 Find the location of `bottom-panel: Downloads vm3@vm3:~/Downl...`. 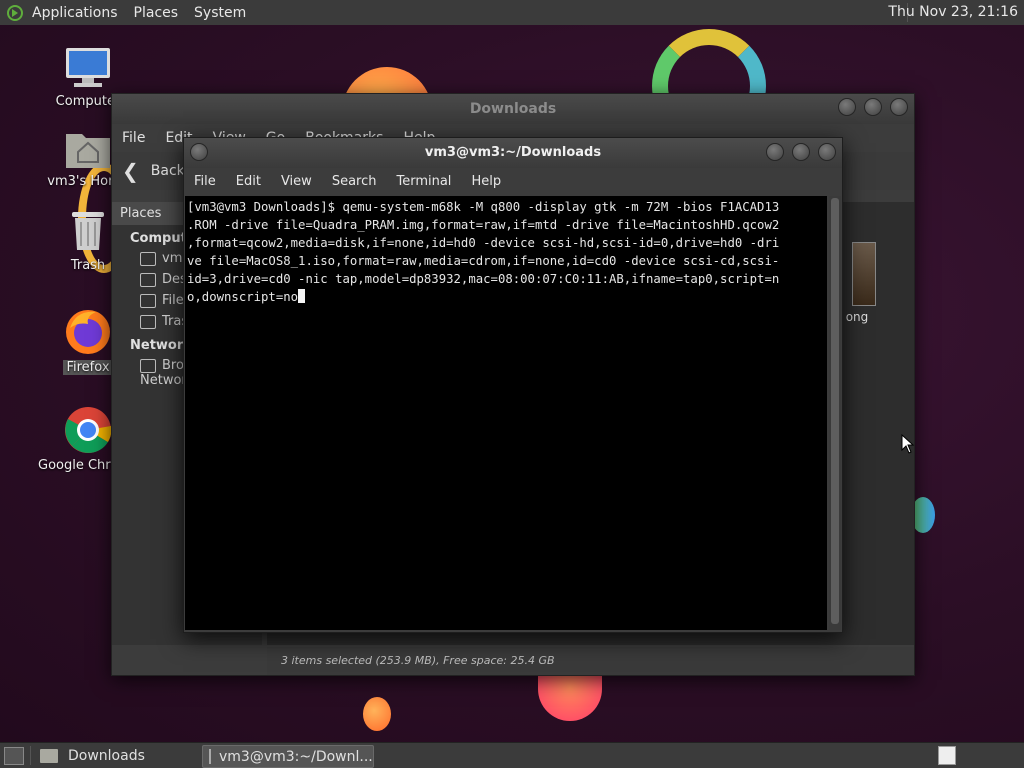

bottom-panel: Downloads vm3@vm3:~/Downl... is located at coordinates (512, 755).